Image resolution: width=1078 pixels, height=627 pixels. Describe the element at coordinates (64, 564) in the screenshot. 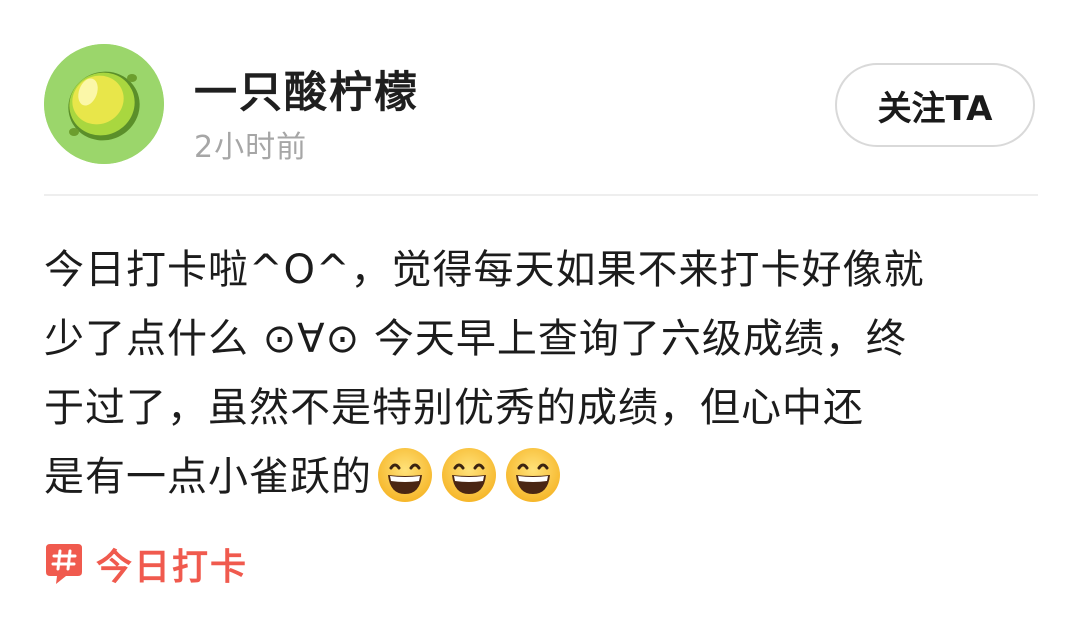

I see `hashtag-icon` at that location.